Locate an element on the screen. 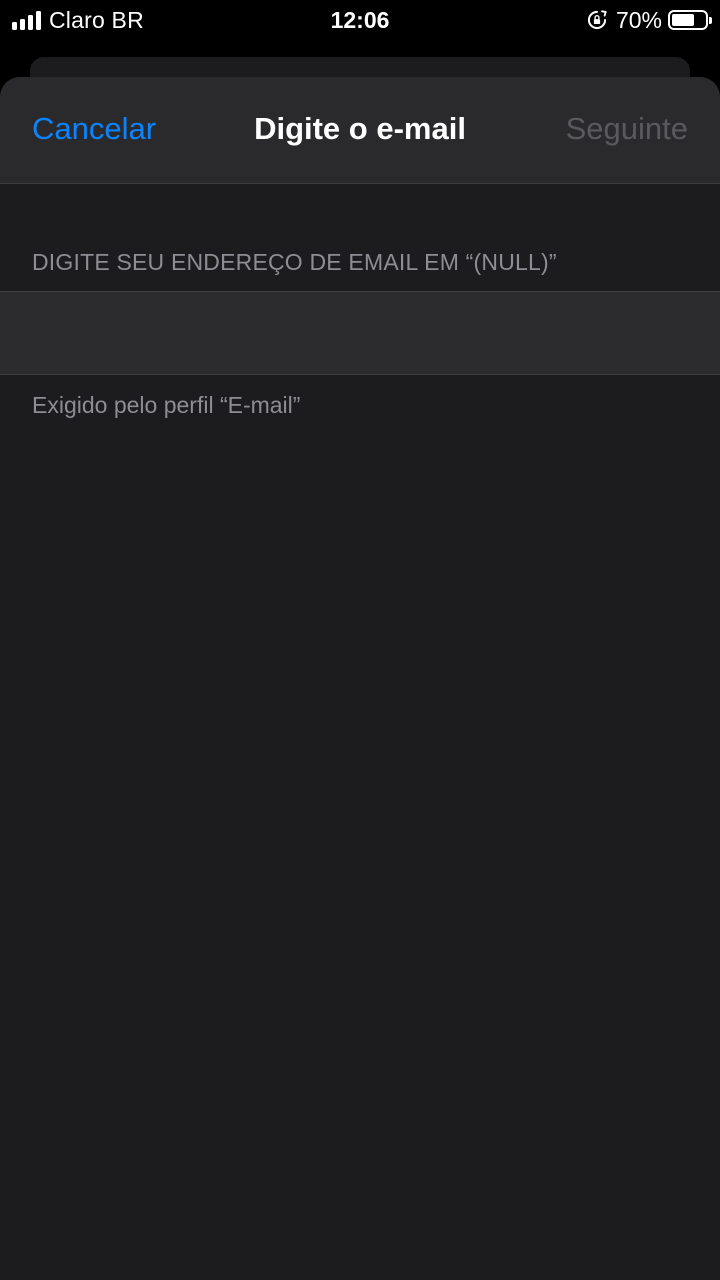 The image size is (720, 1280). email-field-row is located at coordinates (360, 333).